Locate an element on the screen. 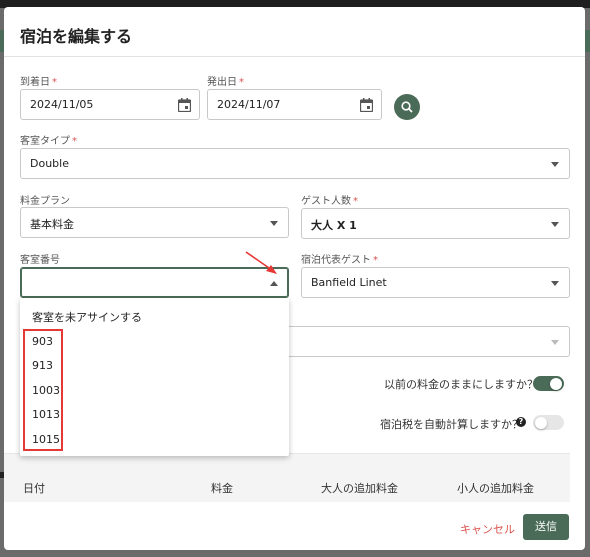 Image resolution: width=590 pixels, height=557 pixels. arrival-label: 到着日 * is located at coordinates (38, 80).